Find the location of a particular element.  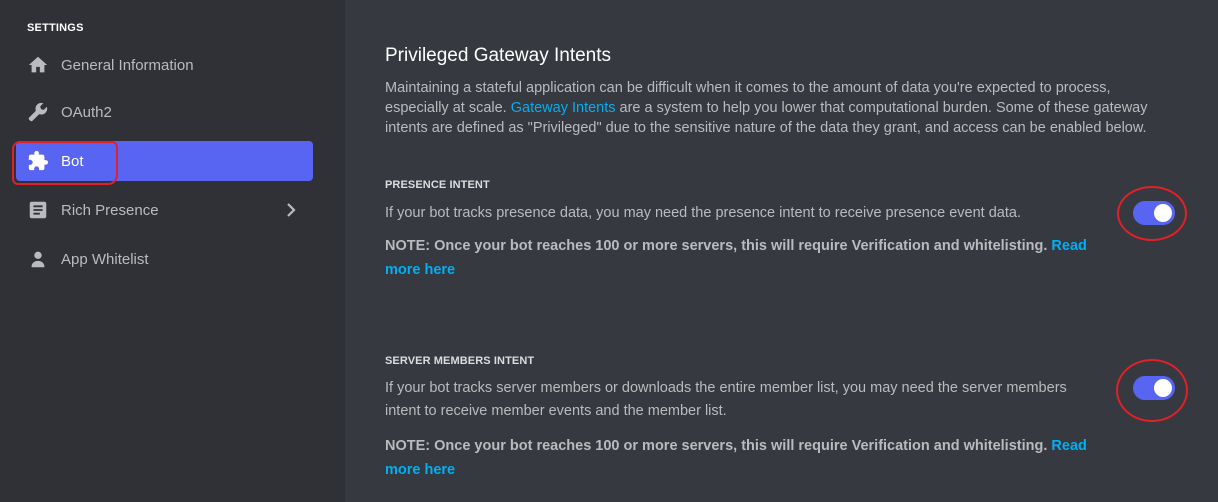

sidebar-item-label: OAuth2 is located at coordinates (86, 112).